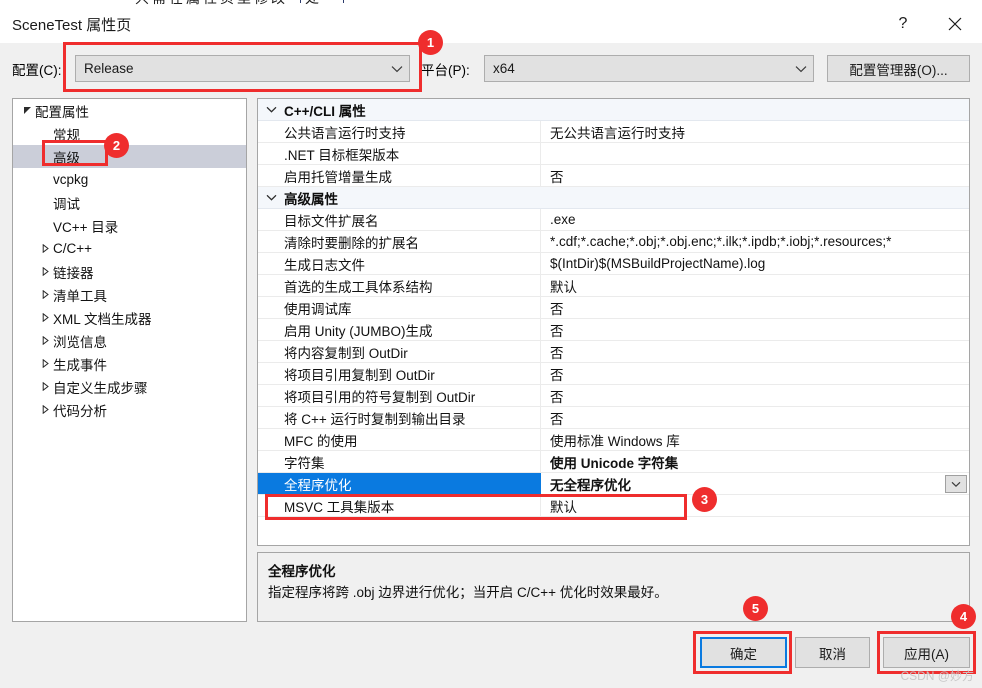 The height and width of the screenshot is (688, 982). Describe the element at coordinates (129, 317) in the screenshot. I see `tree-item: XML 文档生成器` at that location.